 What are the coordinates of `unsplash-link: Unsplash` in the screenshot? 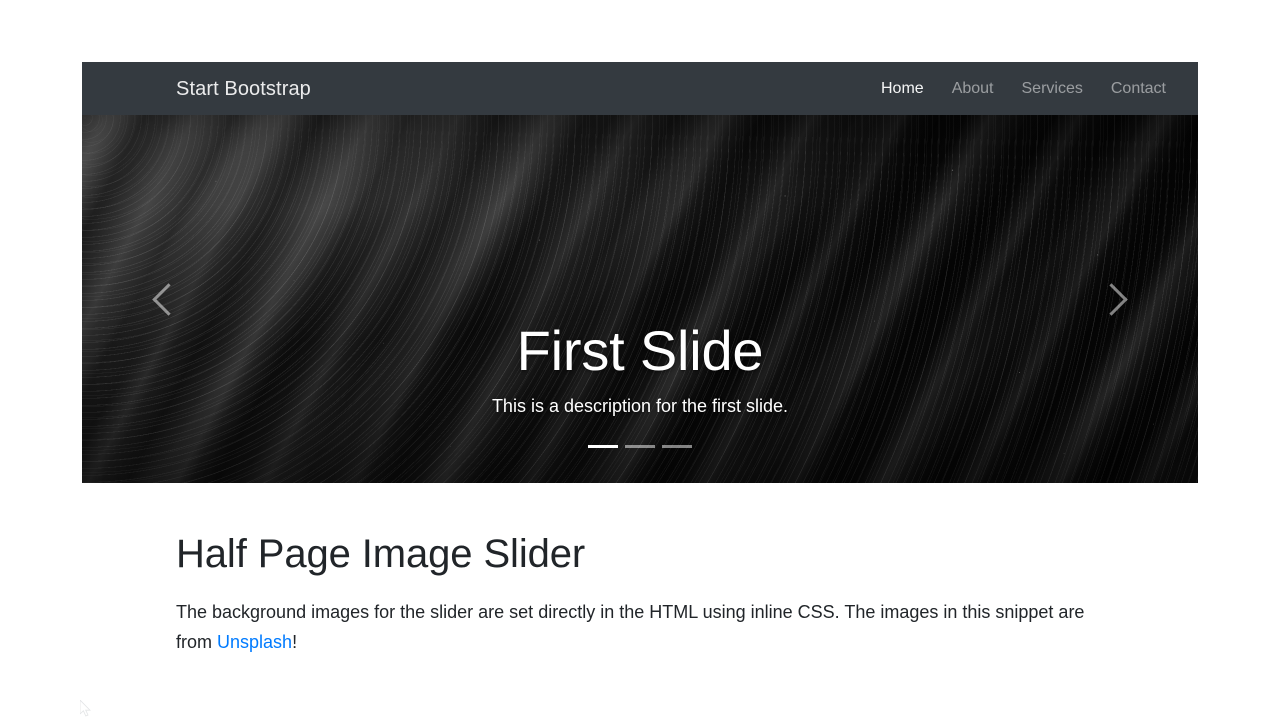 It's located at (254, 642).